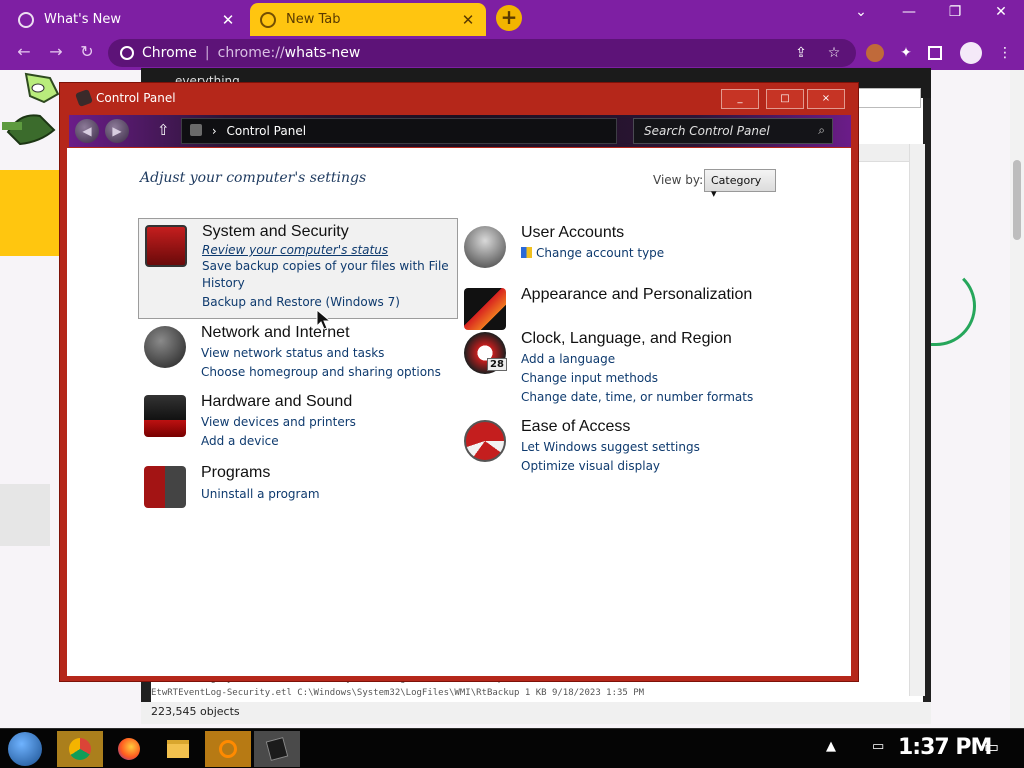 The image size is (1024, 768). What do you see at coordinates (610, 447) in the screenshot?
I see `link-suggest-settings: Let Windows suggest settings` at bounding box center [610, 447].